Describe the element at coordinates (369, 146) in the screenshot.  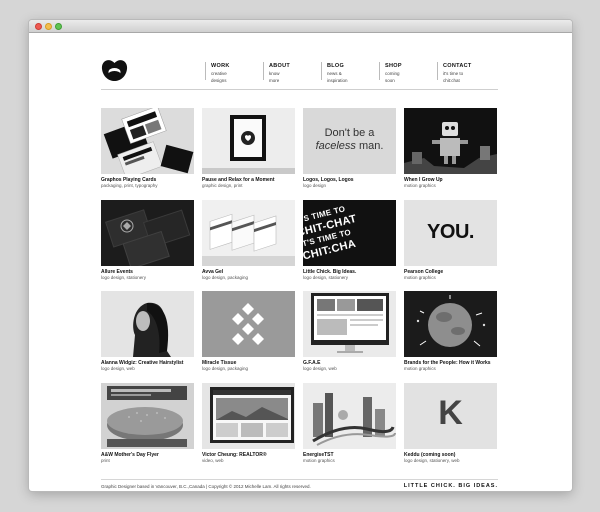
I see `faceless-end: man.` at that location.